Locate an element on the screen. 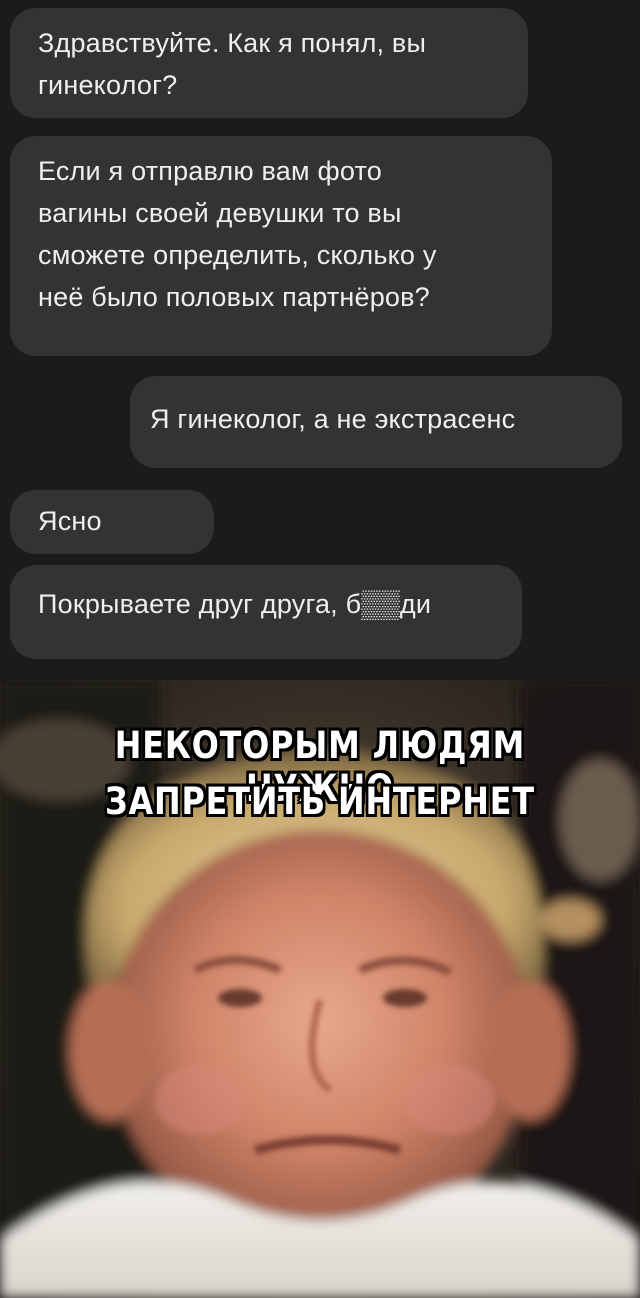  message-bubble-incoming: Покрываете друг друга, б▒▒ди is located at coordinates (266, 612).